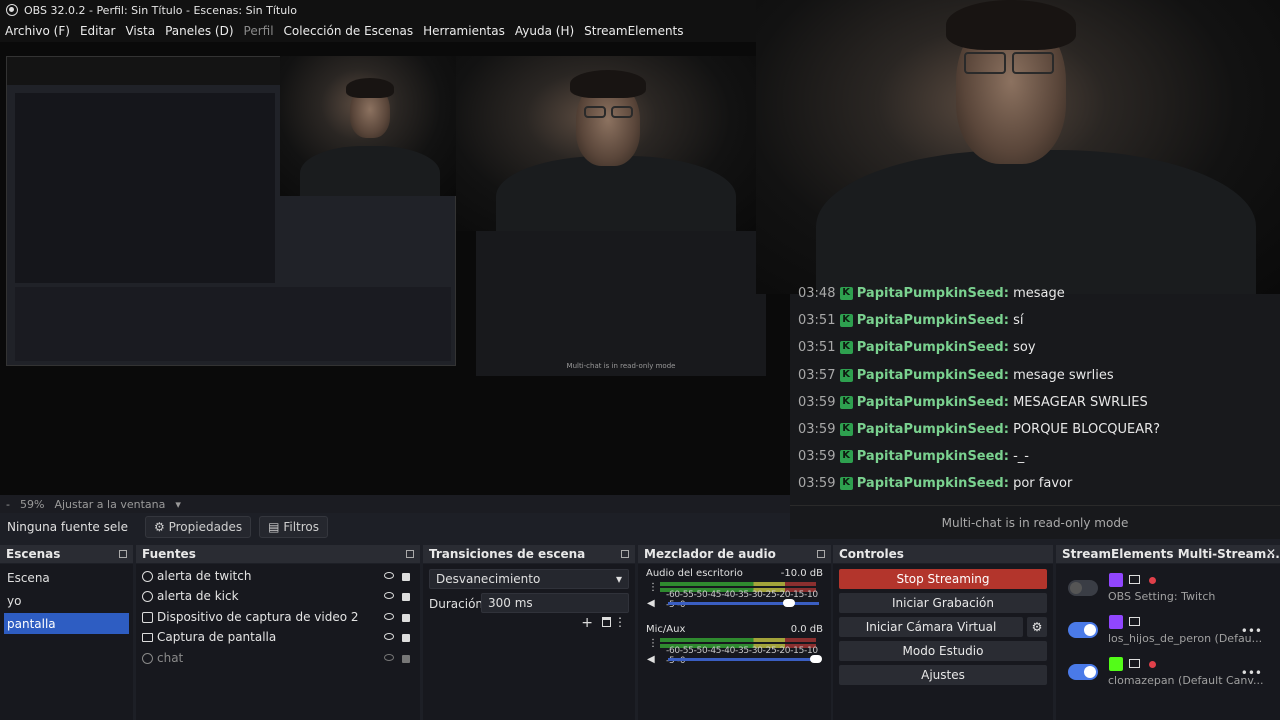 This screenshot has width=1280, height=720. Describe the element at coordinates (278, 576) in the screenshot. I see `source-item-twitch-alert: alerta de twitch` at that location.